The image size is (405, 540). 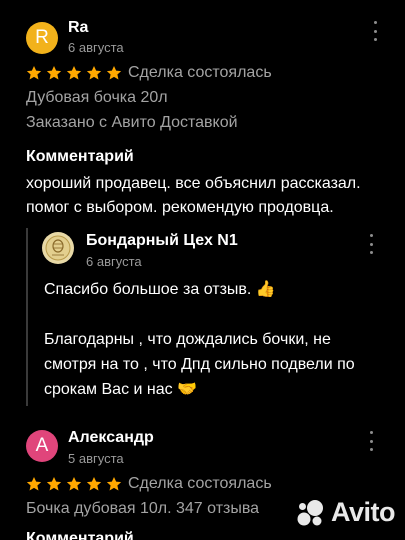 What do you see at coordinates (142, 509) in the screenshot?
I see `item-title: Бочка дубовая 10л. 347 отзыва` at bounding box center [142, 509].